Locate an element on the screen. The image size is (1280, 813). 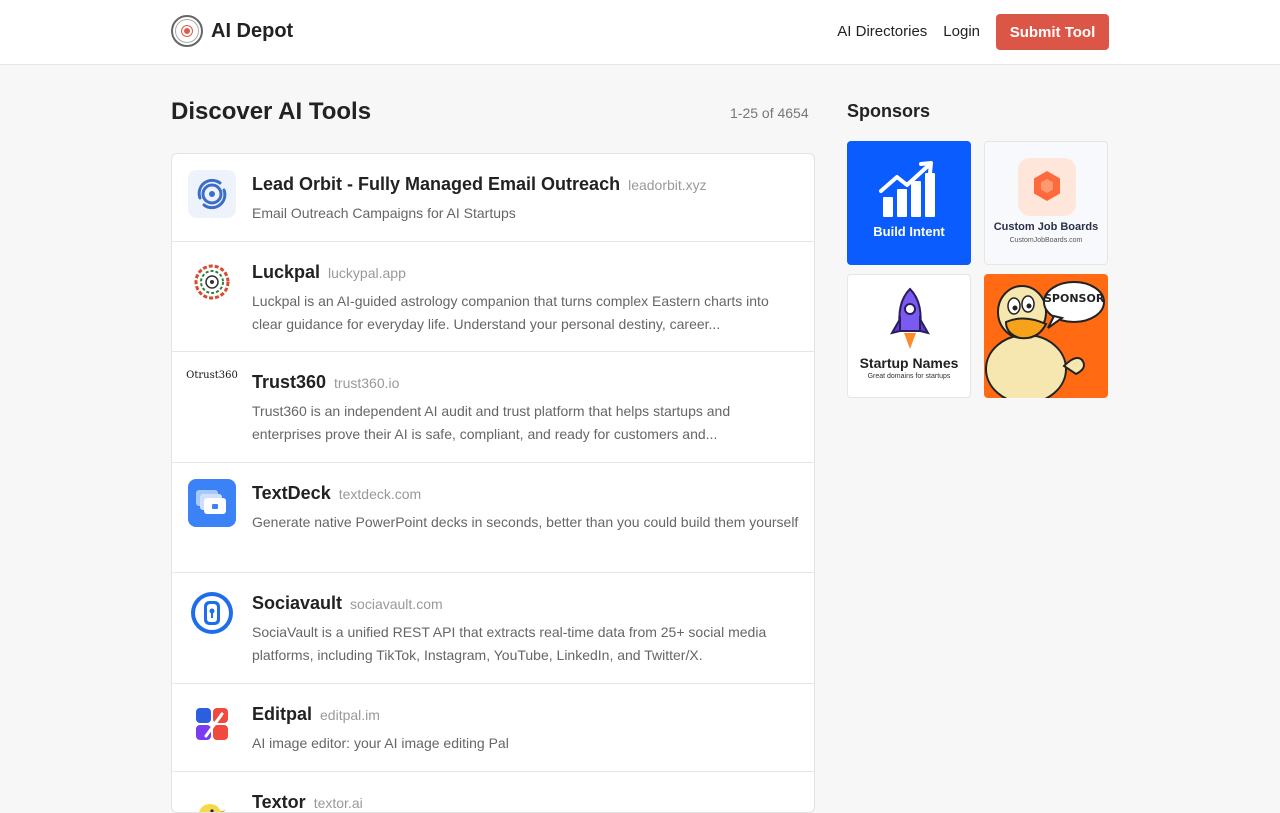
sociavault-icon is located at coordinates (212, 613).